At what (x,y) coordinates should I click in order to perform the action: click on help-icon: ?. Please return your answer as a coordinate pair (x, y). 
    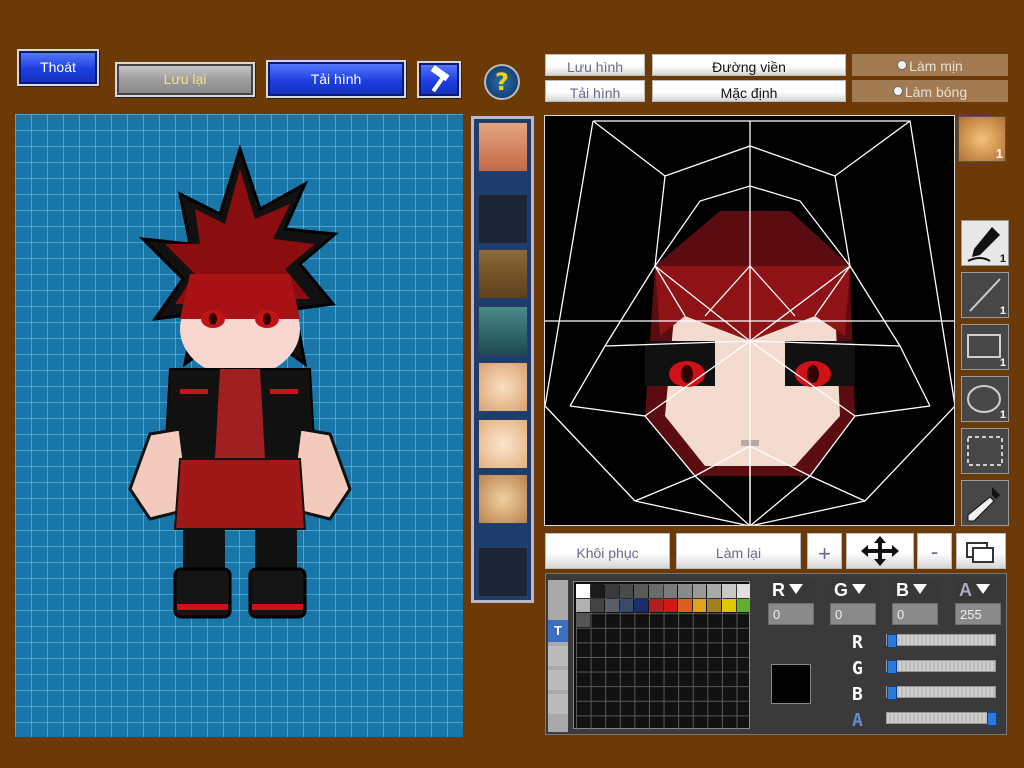
    Looking at the image, I should click on (502, 82).